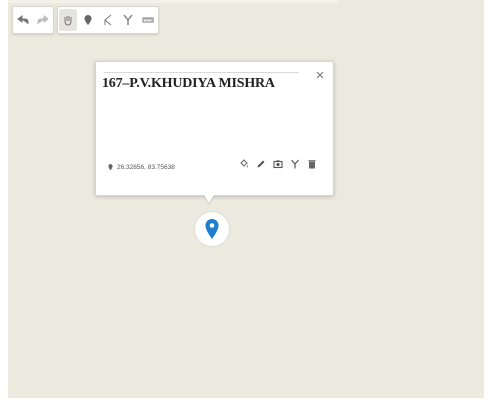  Describe the element at coordinates (209, 197) in the screenshot. I see `popup-tail` at that location.